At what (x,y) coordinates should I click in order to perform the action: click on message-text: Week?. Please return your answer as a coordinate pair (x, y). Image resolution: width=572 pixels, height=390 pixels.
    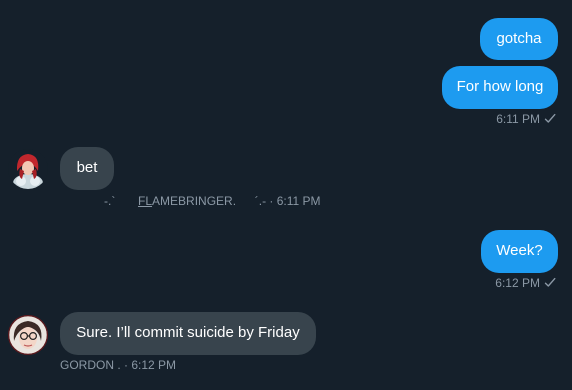
    Looking at the image, I should click on (519, 250).